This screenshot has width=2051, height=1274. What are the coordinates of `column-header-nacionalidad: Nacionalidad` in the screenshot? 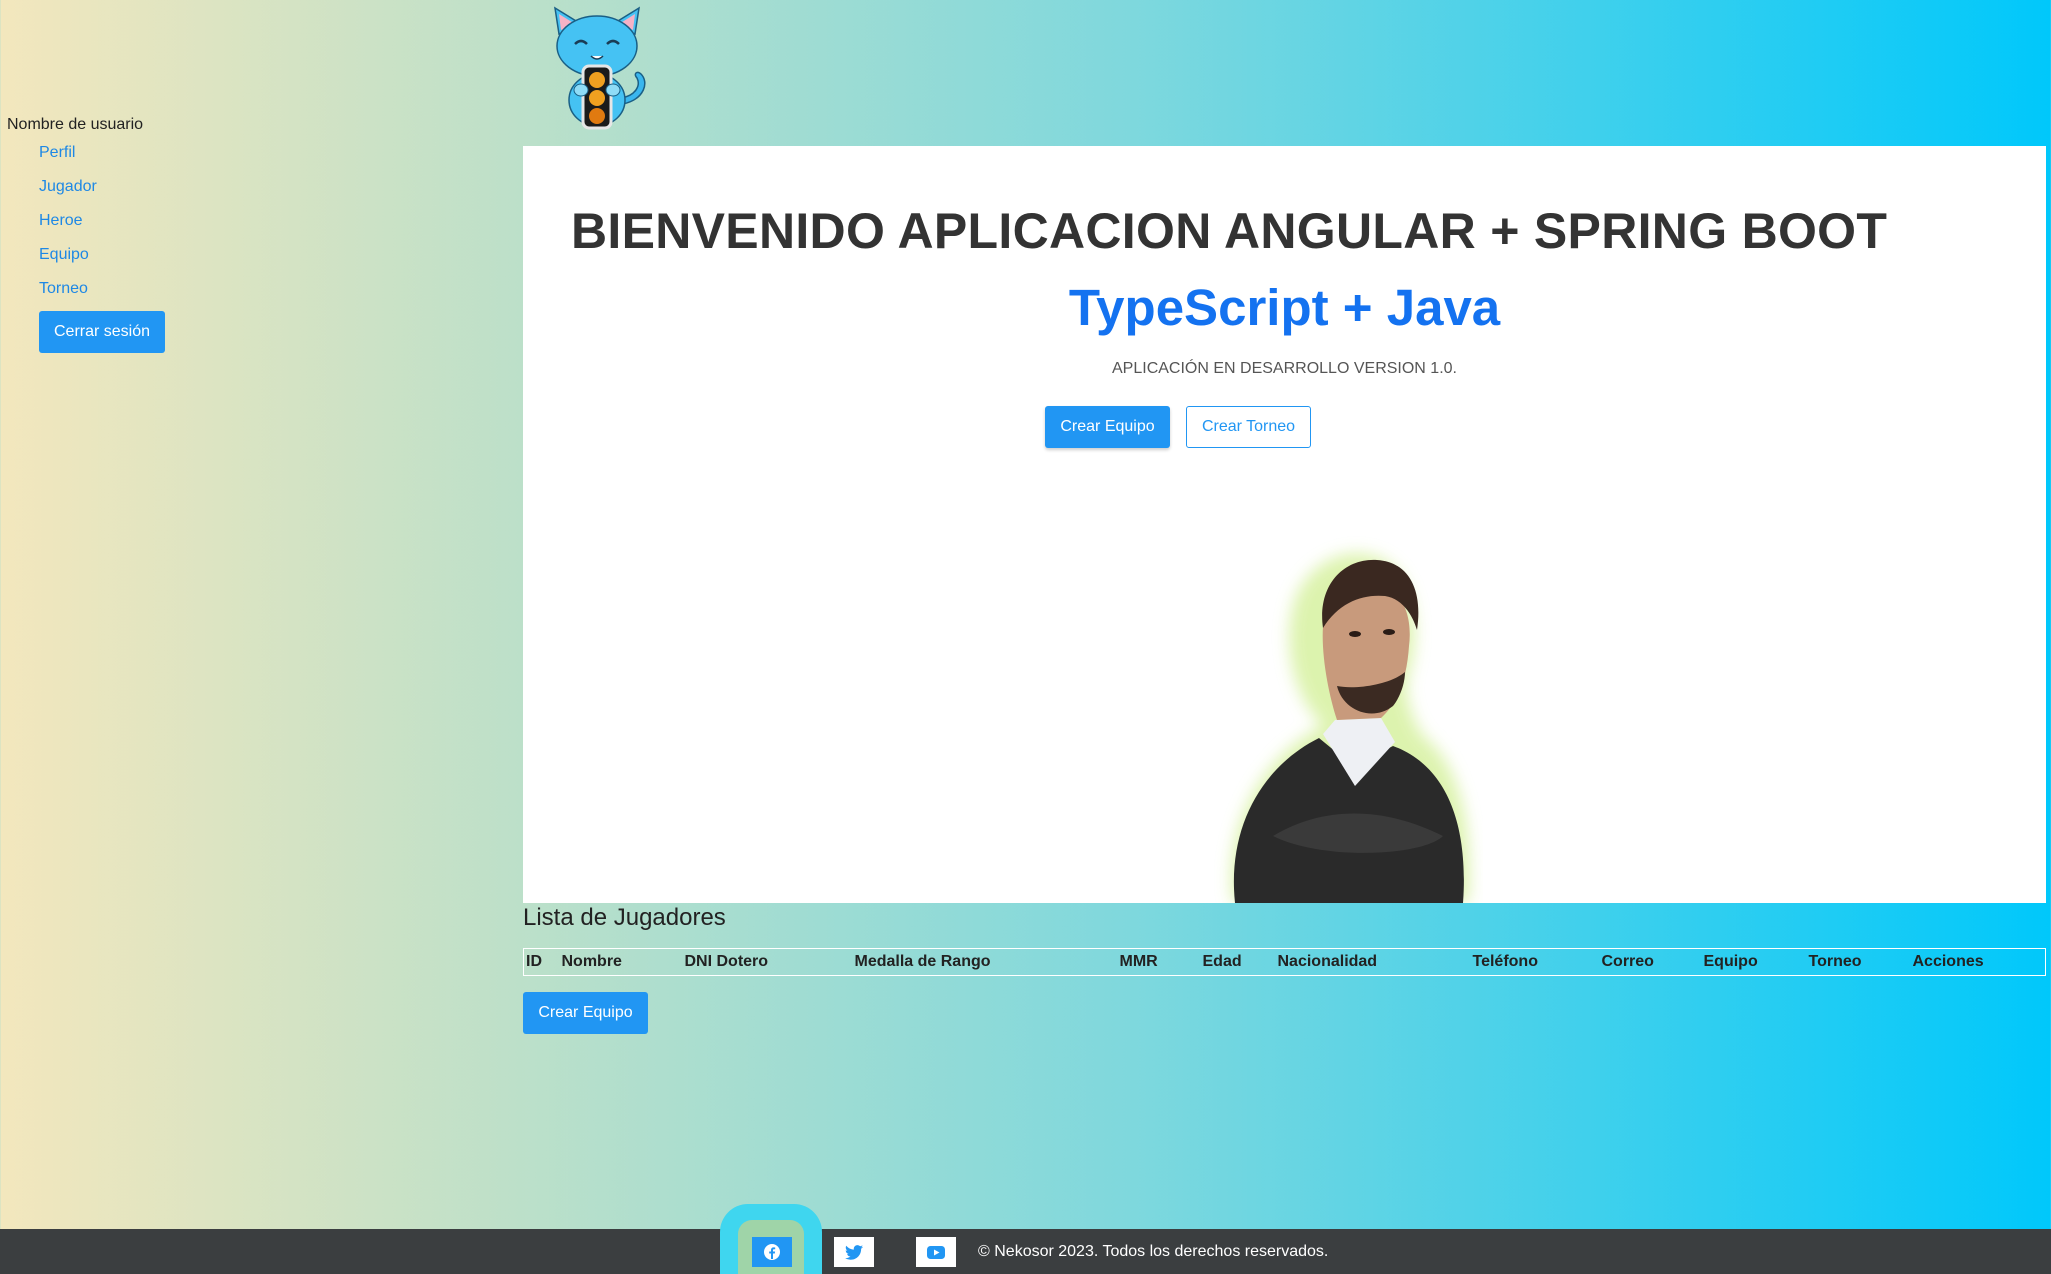 It's located at (1327, 961).